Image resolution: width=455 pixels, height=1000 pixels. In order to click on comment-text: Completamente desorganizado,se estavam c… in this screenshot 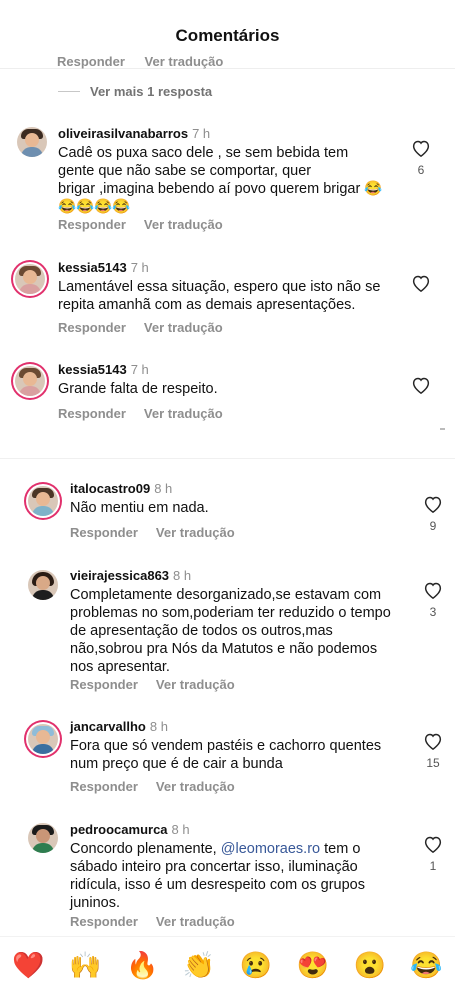, I will do `click(230, 631)`.